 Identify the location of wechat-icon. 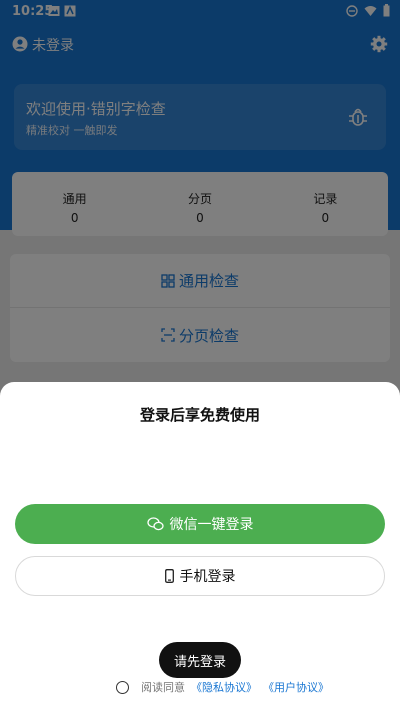
(155, 524).